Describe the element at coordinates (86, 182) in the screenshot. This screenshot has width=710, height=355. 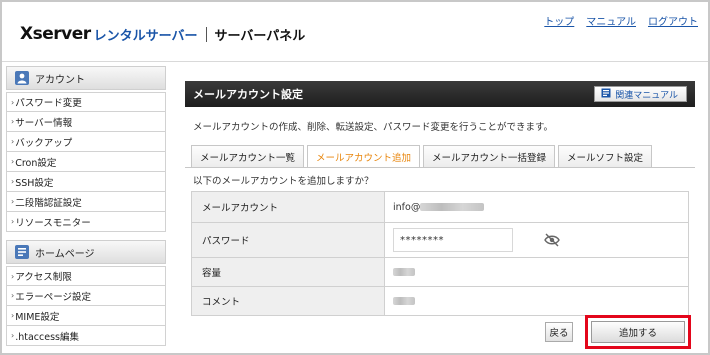
I see `sidebar-item-ssh: › SSH設定` at that location.